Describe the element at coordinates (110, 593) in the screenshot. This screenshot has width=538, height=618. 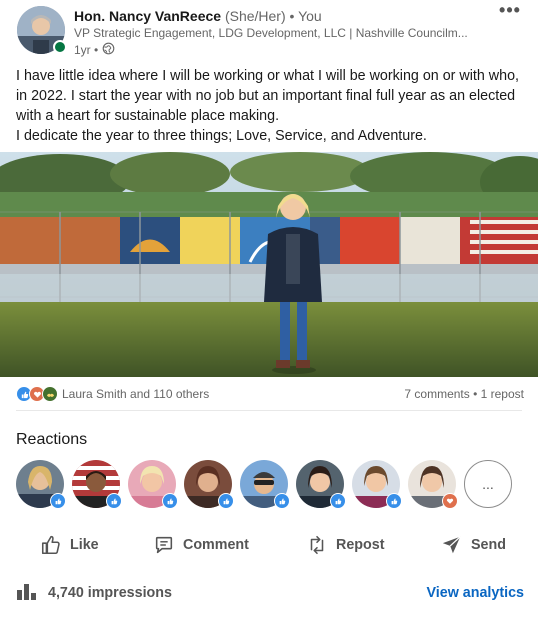
I see `impressions-count: 4,740 impressions` at that location.